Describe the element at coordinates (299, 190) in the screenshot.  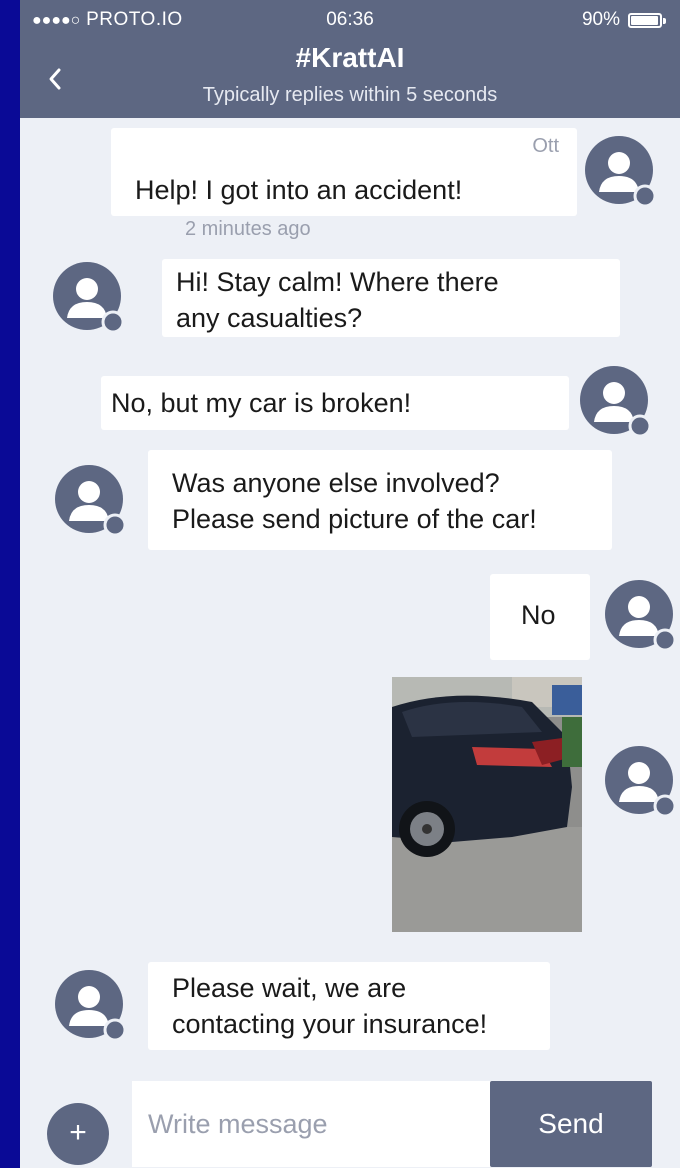
I see `message-text: Help! I got into an accident!` at that location.